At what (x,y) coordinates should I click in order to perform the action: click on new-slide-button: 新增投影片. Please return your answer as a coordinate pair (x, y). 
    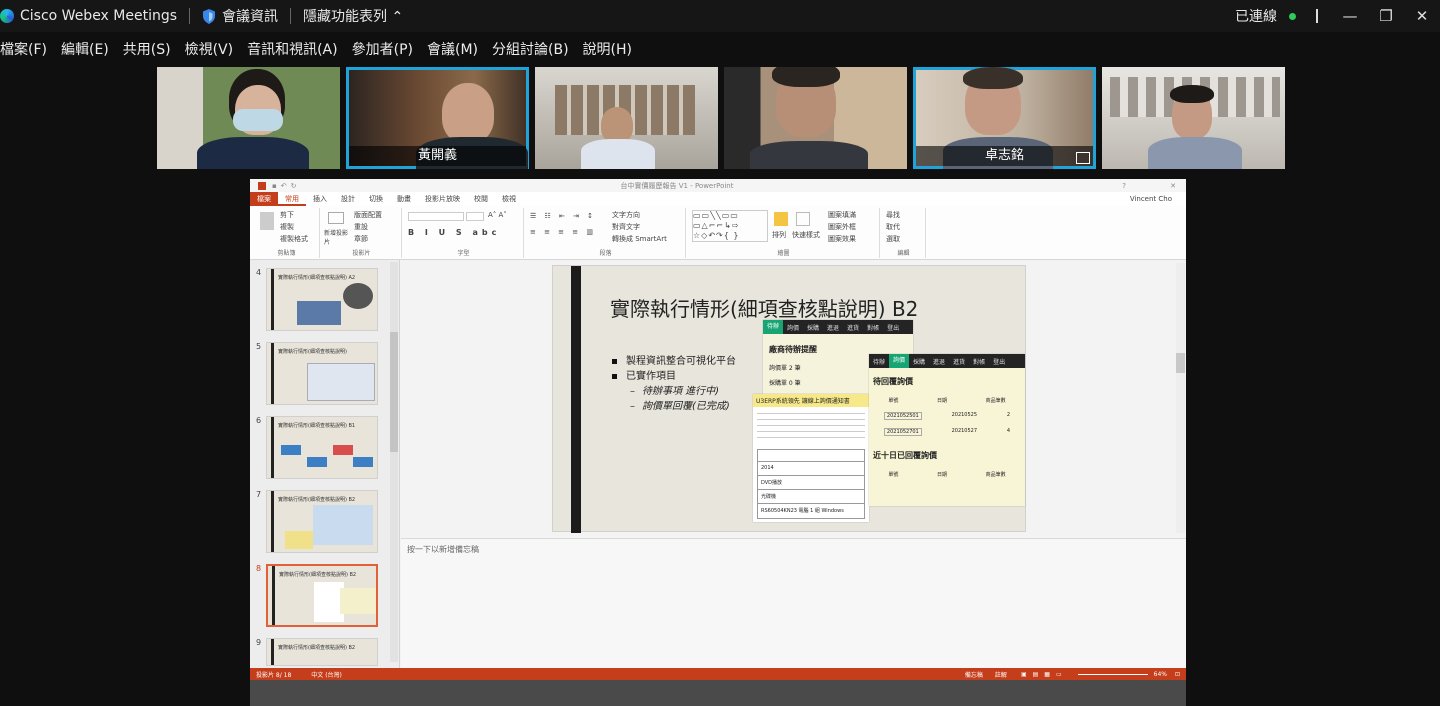
    Looking at the image, I should click on (338, 237).